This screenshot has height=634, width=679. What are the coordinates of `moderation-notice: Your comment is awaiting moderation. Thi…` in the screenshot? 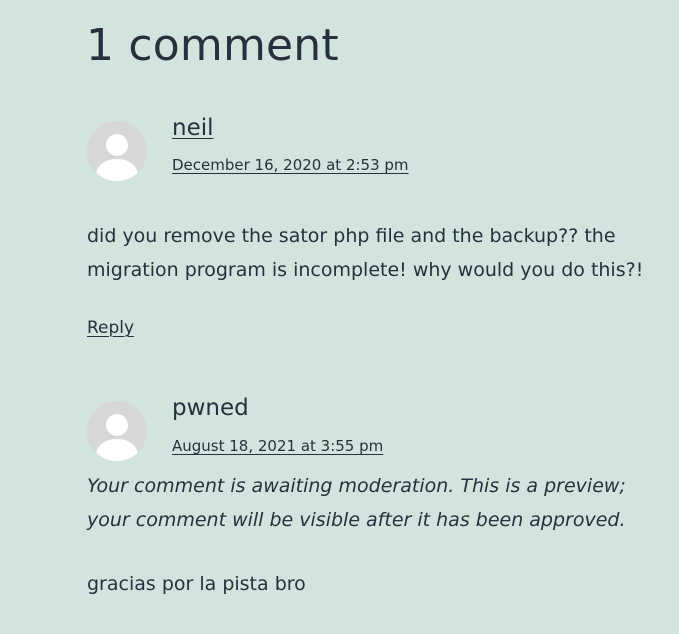 It's located at (356, 503).